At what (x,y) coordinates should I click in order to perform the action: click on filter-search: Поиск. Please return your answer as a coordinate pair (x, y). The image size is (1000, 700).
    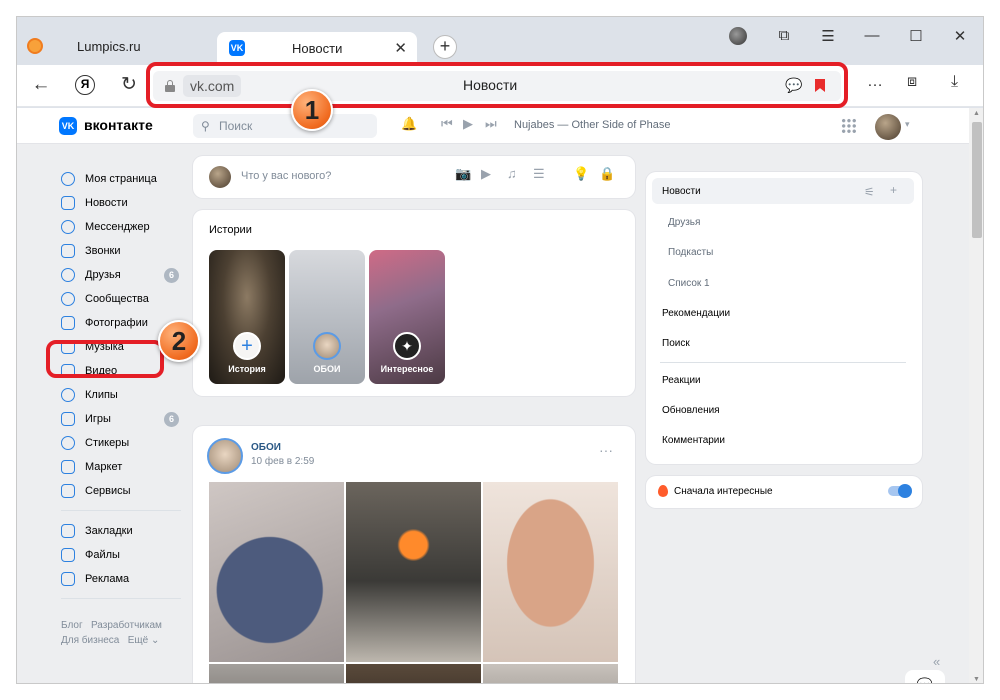
    Looking at the image, I should click on (676, 343).